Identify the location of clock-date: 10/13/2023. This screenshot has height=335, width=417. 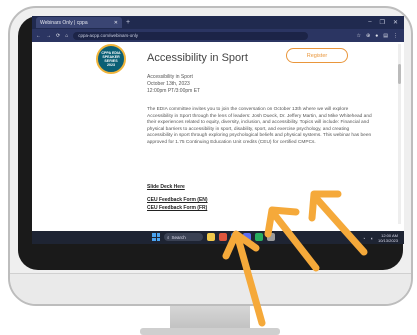
(387, 240).